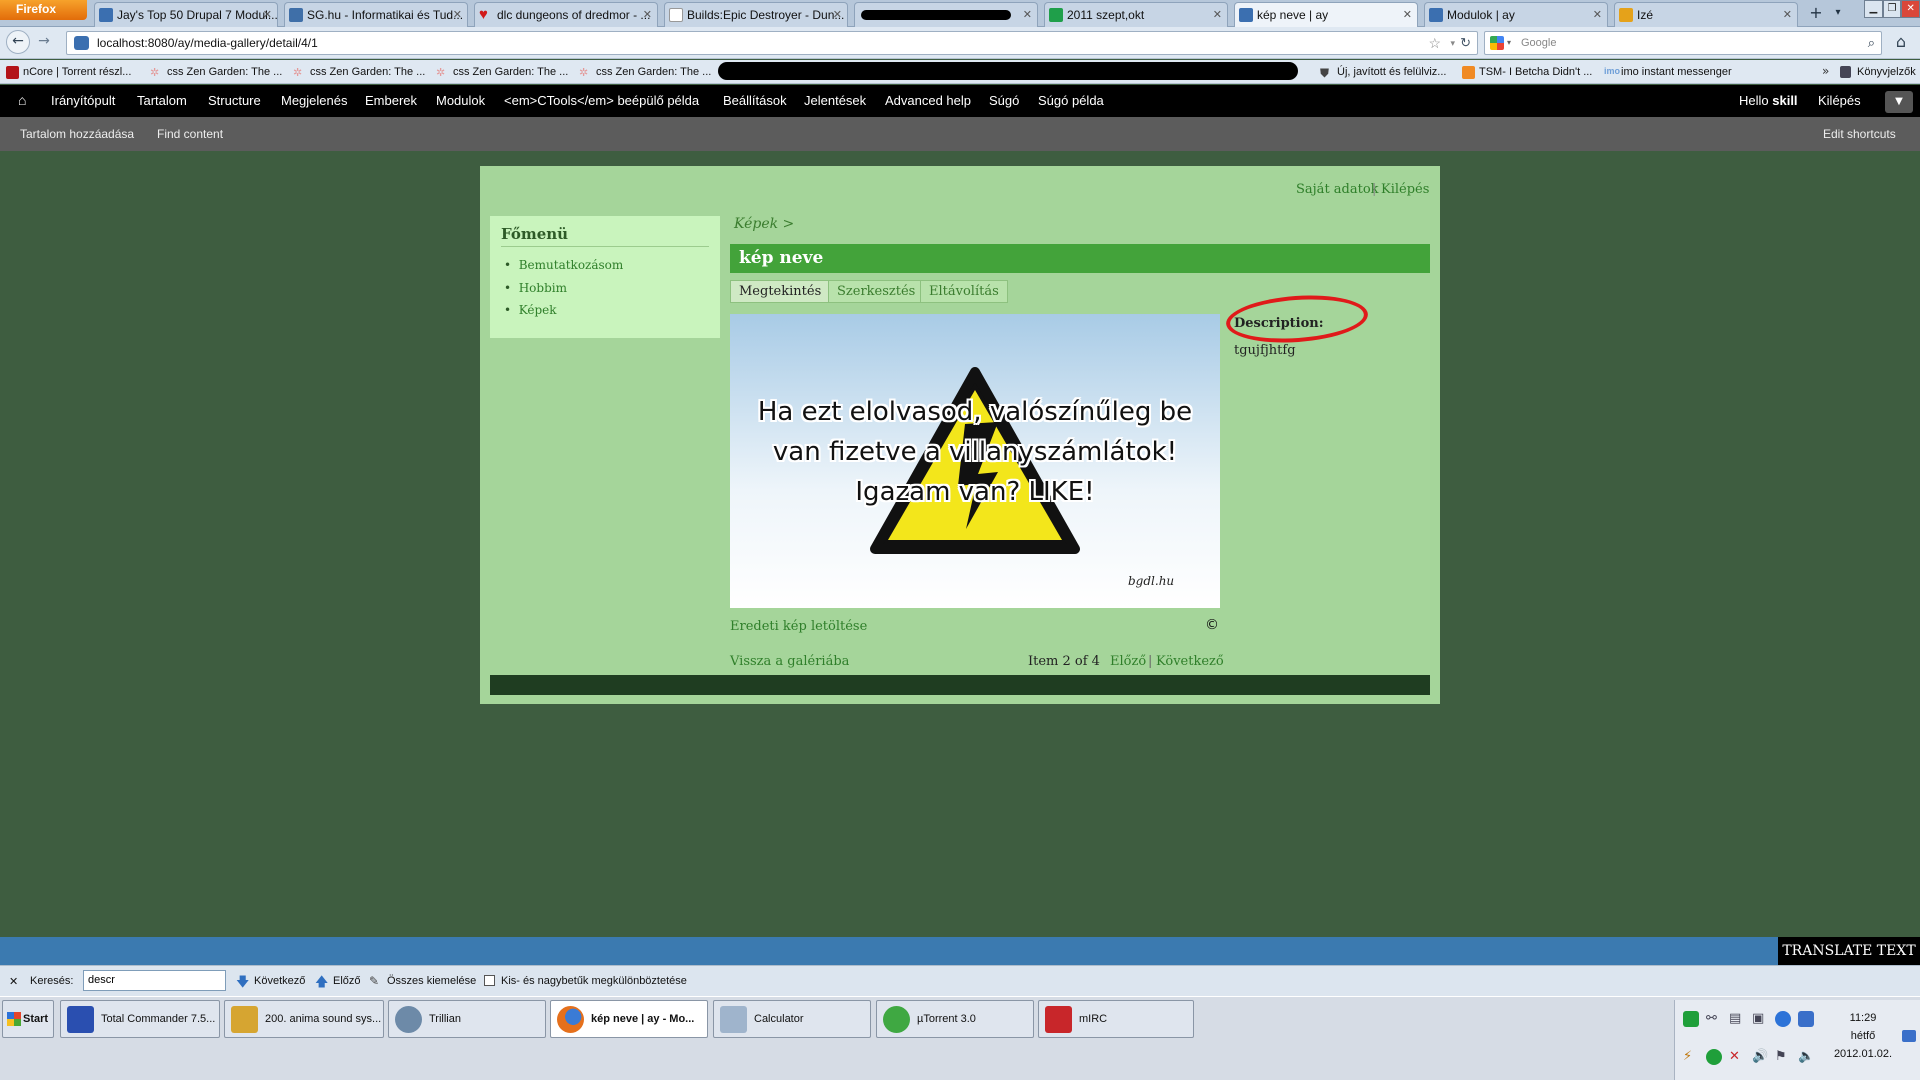 The height and width of the screenshot is (1080, 1920). I want to click on bookmarks-overflow-chevron-icon: », so click(1825, 71).